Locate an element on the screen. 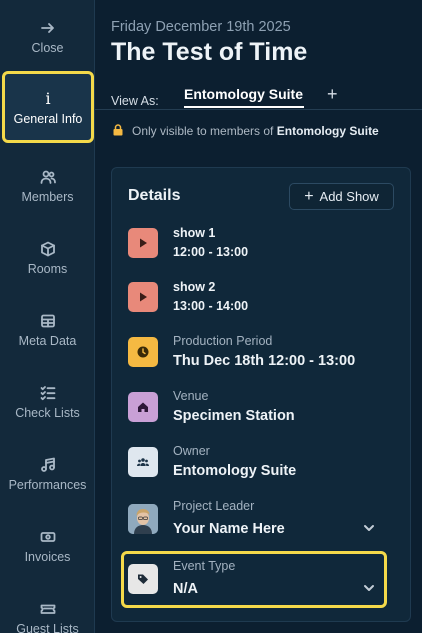  ticket-icon is located at coordinates (48, 609).